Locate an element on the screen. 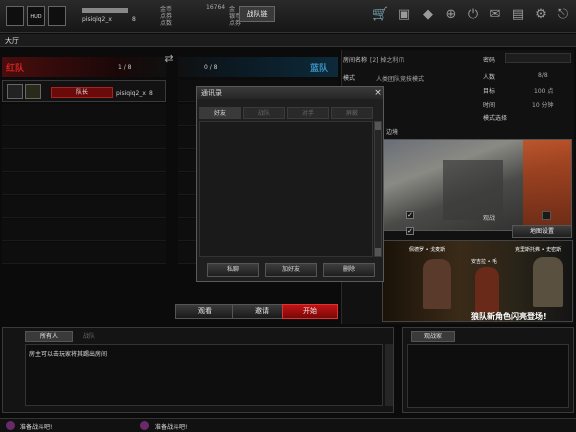 This screenshot has width=576, height=432. banner-slogan: 狼队新角色闪亮登场! is located at coordinates (509, 316).